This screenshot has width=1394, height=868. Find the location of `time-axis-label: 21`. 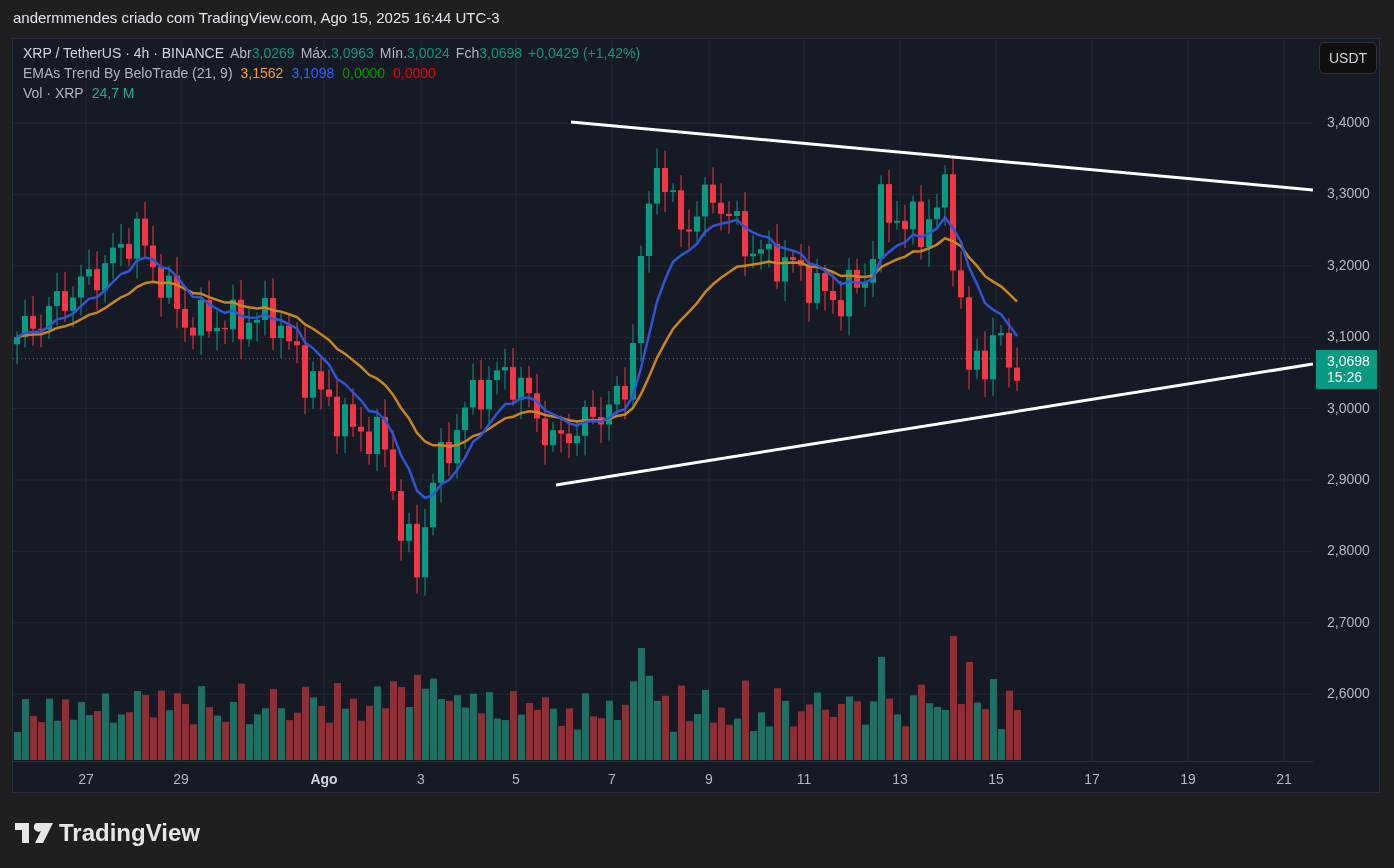

time-axis-label: 21 is located at coordinates (1284, 779).